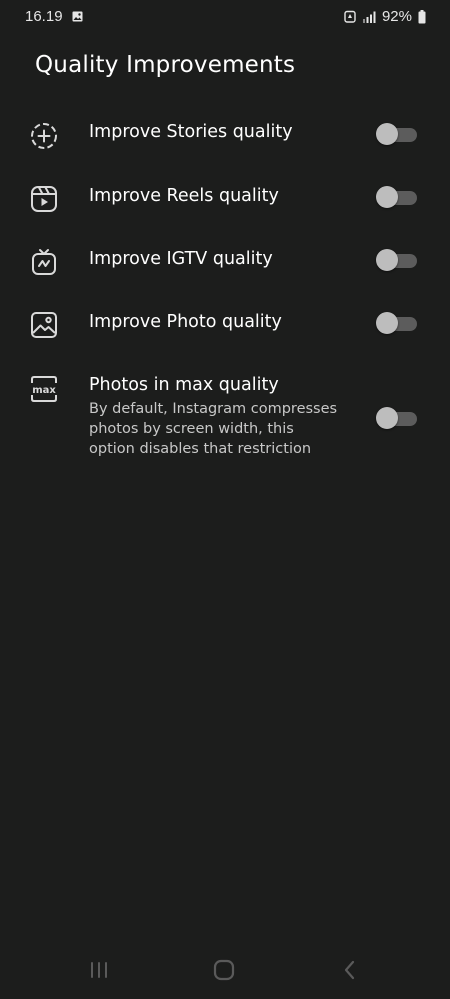 The width and height of the screenshot is (450, 999). I want to click on max-quality-toggle, so click(396, 418).